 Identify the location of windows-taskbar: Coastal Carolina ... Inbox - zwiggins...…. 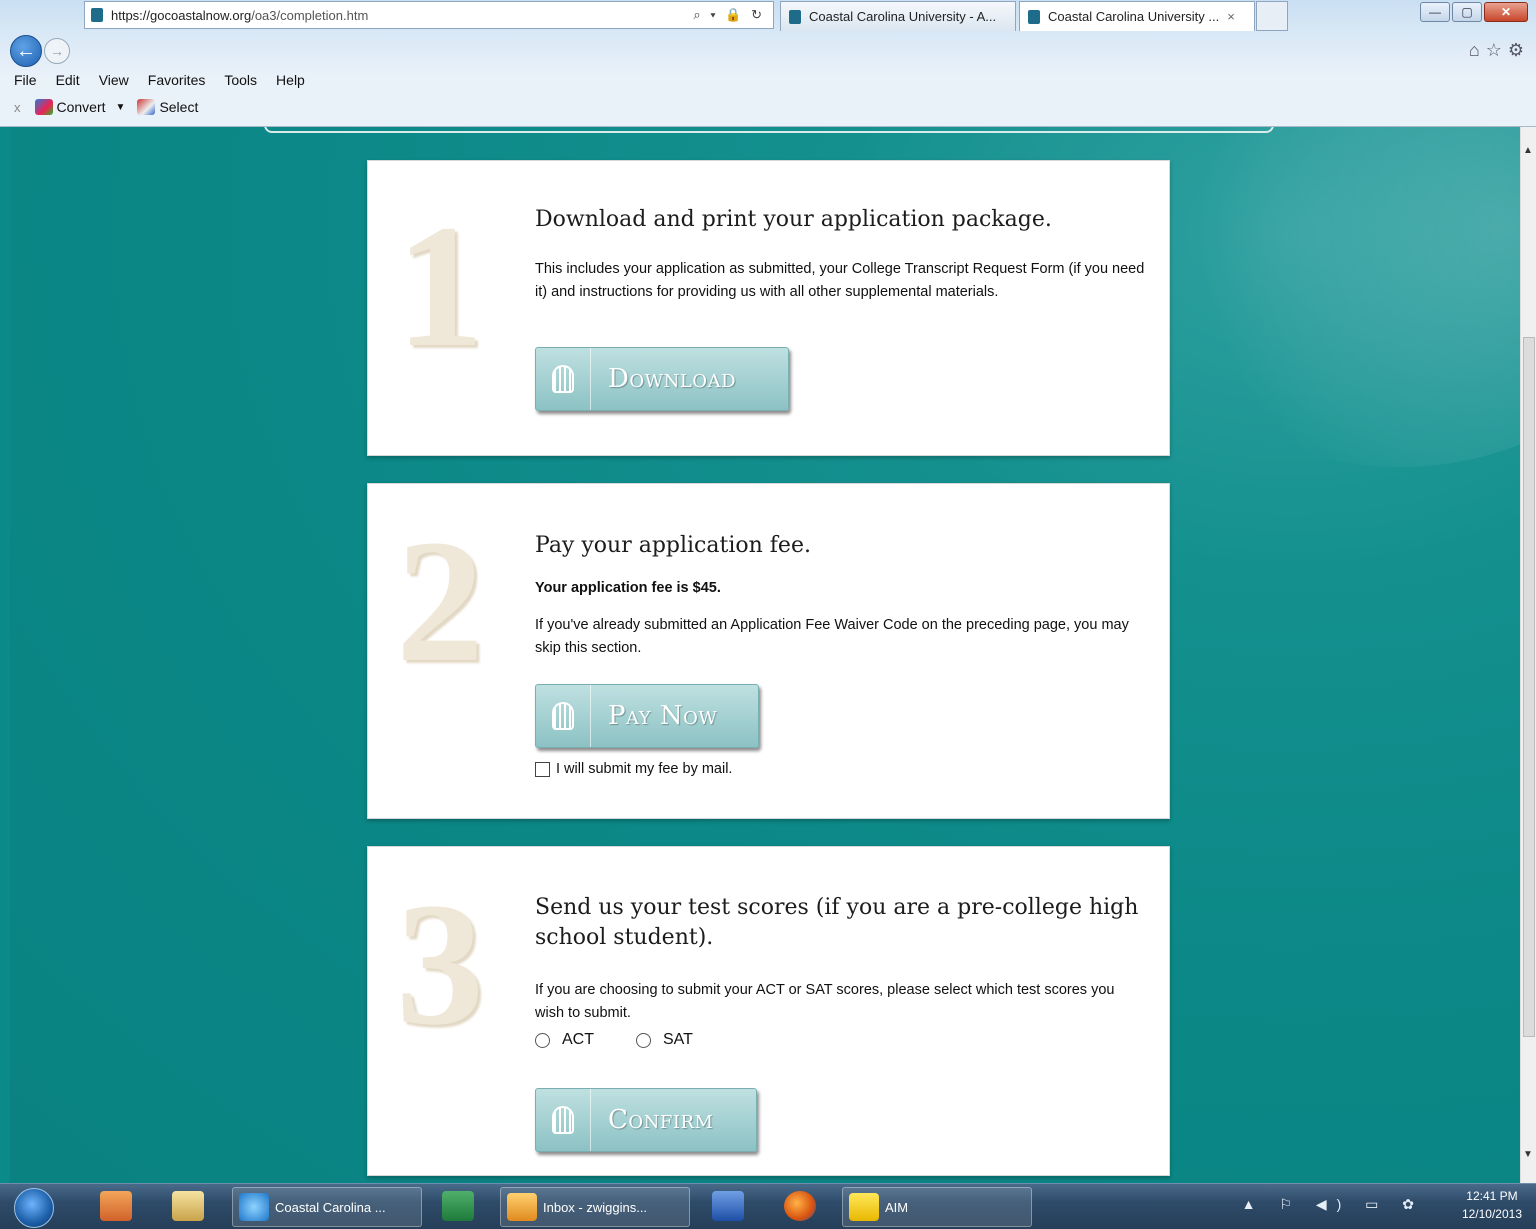
(768, 1206).